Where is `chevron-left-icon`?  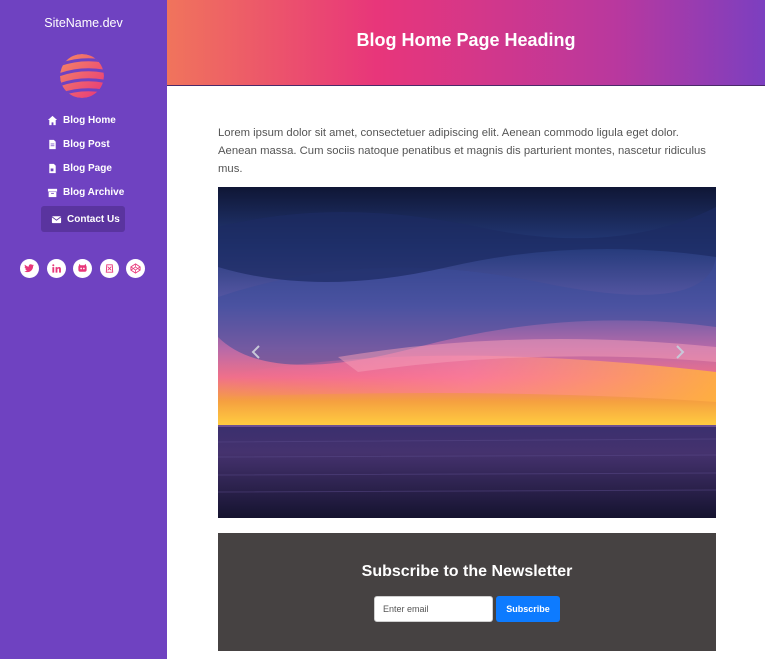
chevron-left-icon is located at coordinates (255, 352).